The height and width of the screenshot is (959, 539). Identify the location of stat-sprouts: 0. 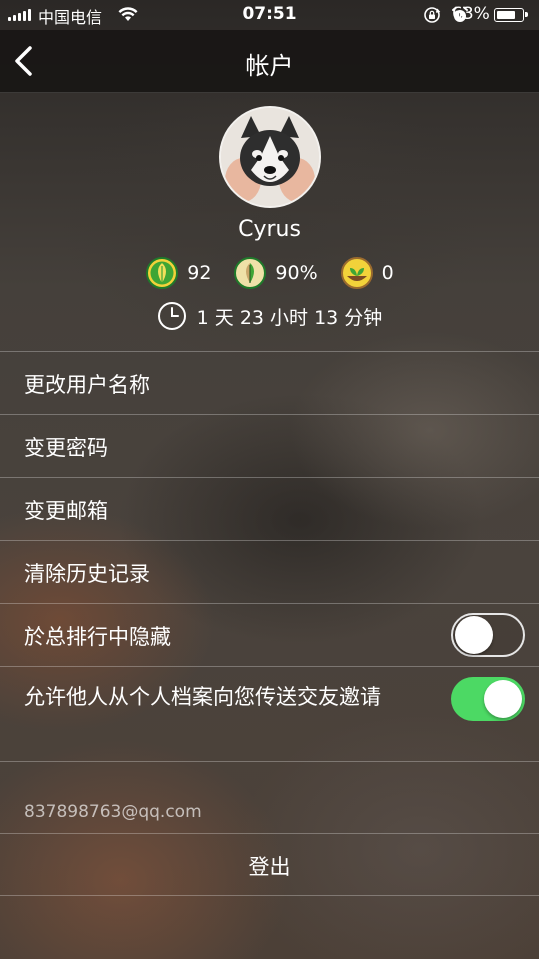
(367, 273).